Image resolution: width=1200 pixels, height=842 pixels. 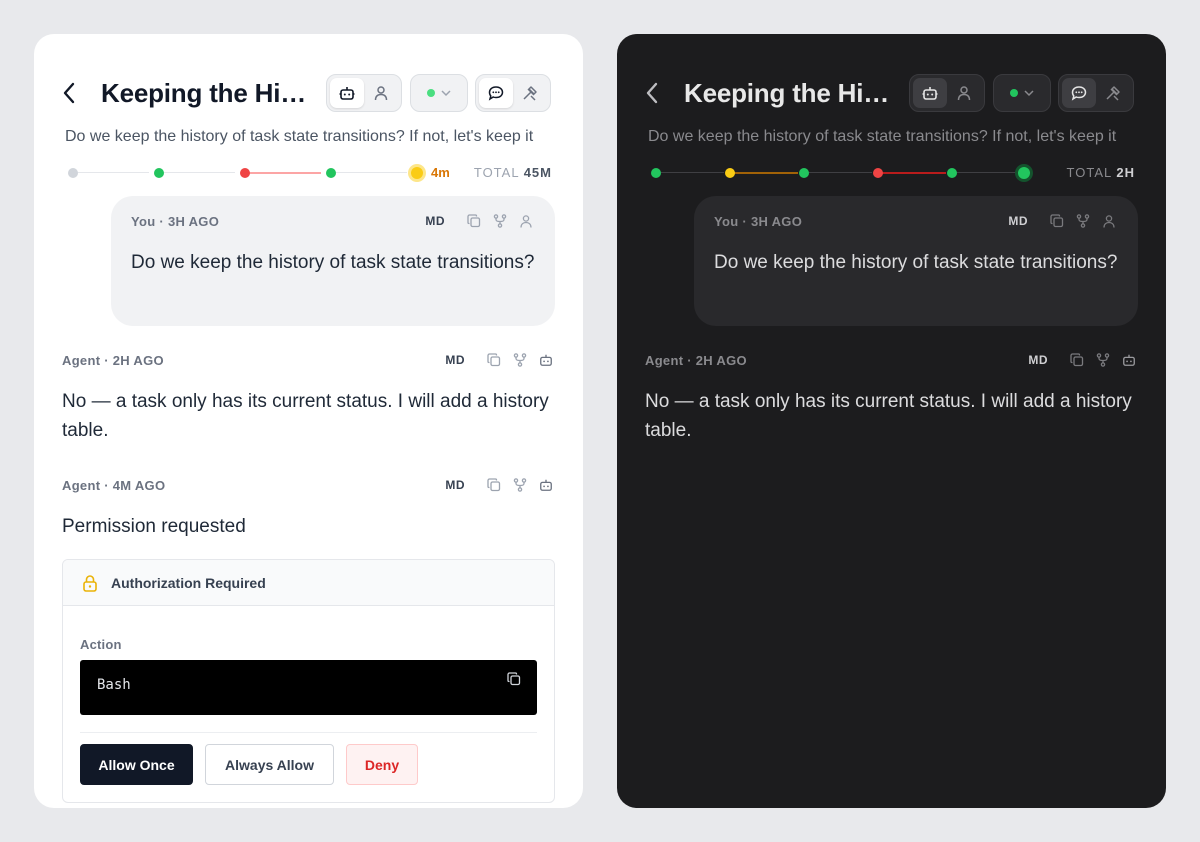 I want to click on copy-command-button, so click(x=516, y=681).